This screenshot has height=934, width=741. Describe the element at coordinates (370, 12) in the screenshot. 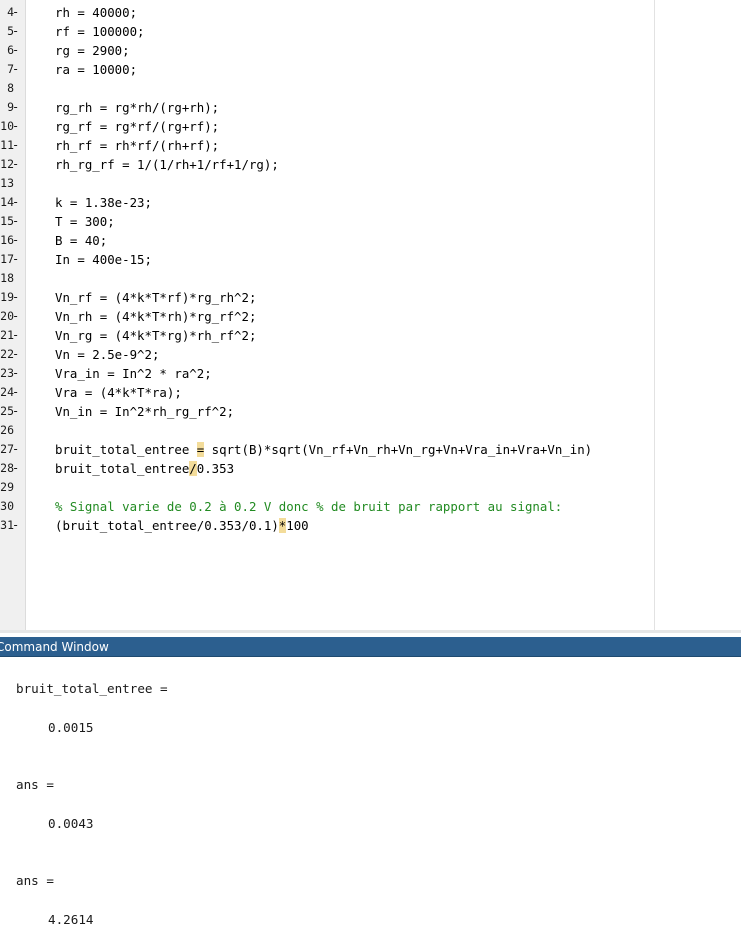

I see `code-line: 4- rh = 40000;` at that location.